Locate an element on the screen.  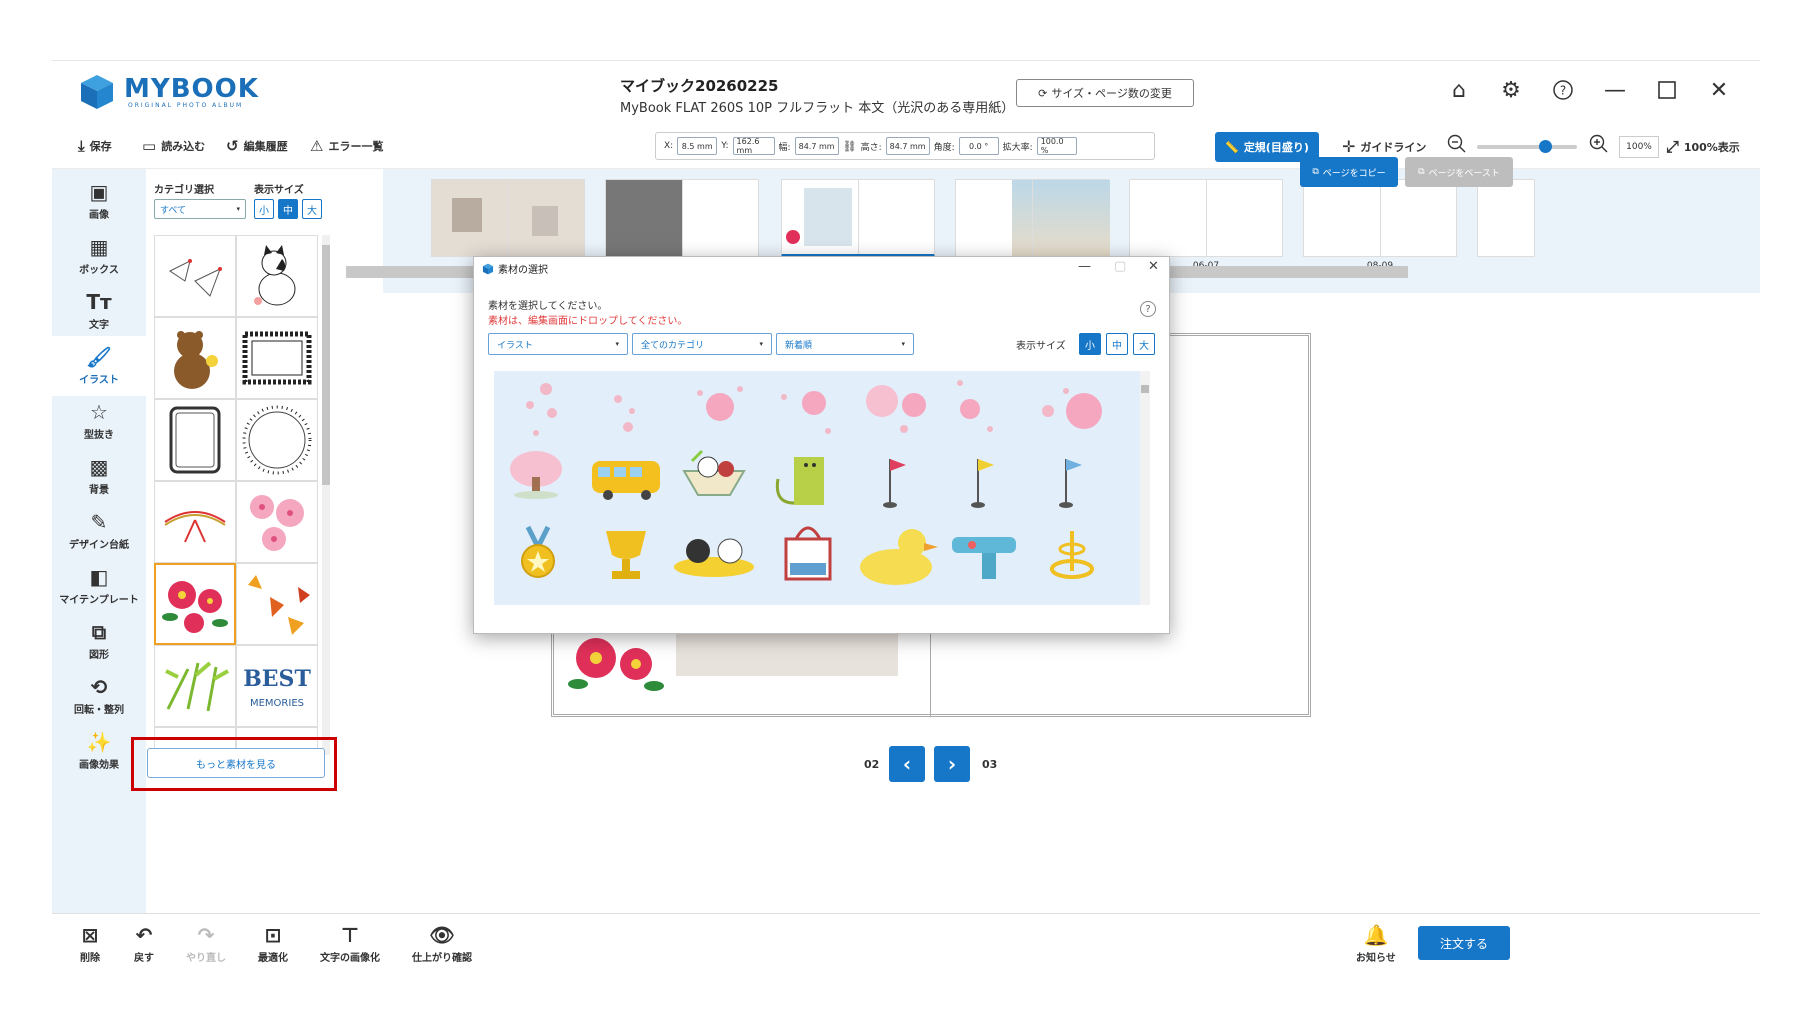
dialog-size-small-button: 小 is located at coordinates (1090, 344).